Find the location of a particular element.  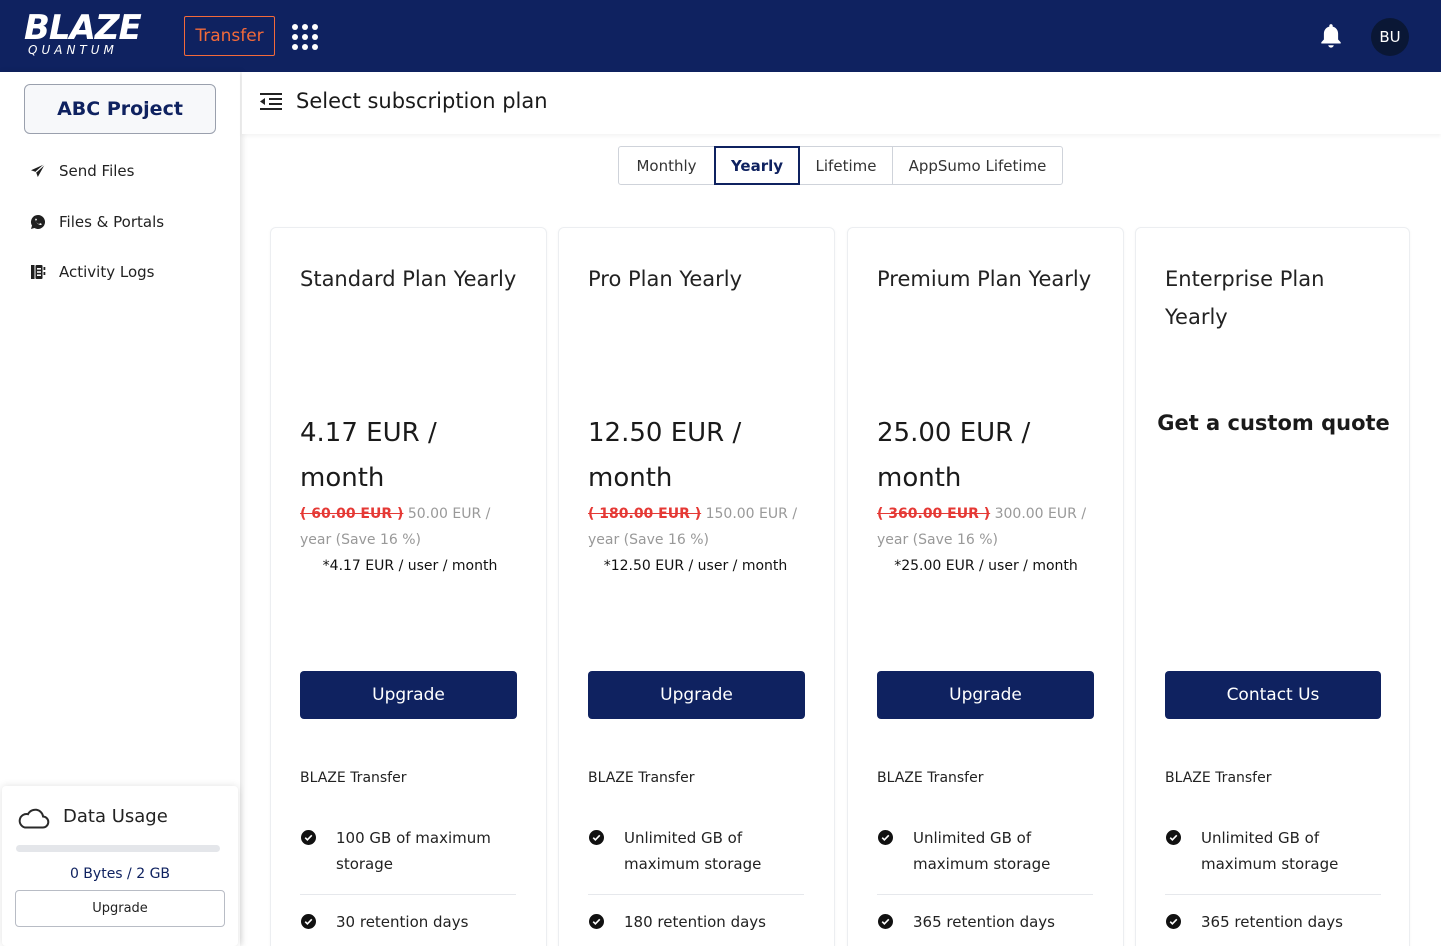

plan-name: Enterprise Plan Yearly is located at coordinates (1245, 298).